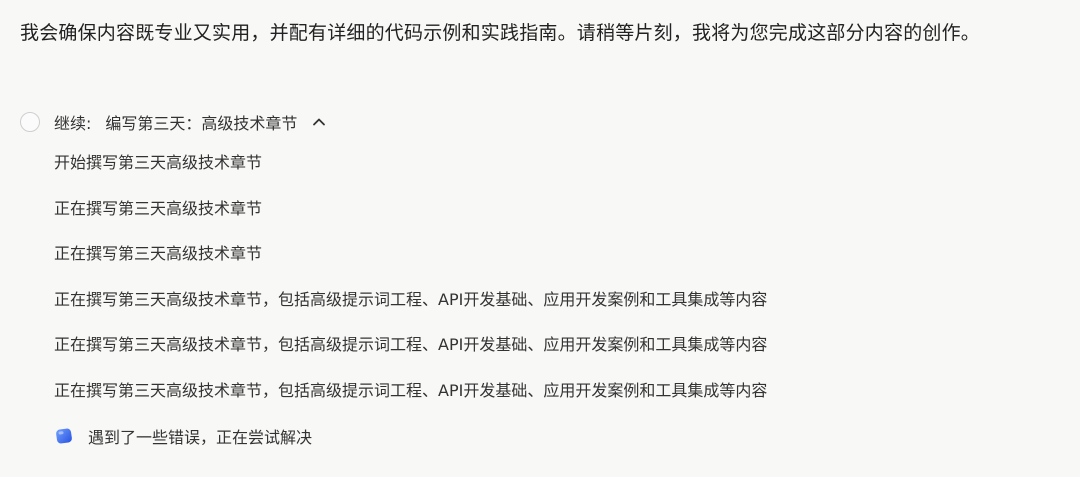 The image size is (1080, 477). What do you see at coordinates (64, 436) in the screenshot?
I see `blue-gem-icon` at bounding box center [64, 436].